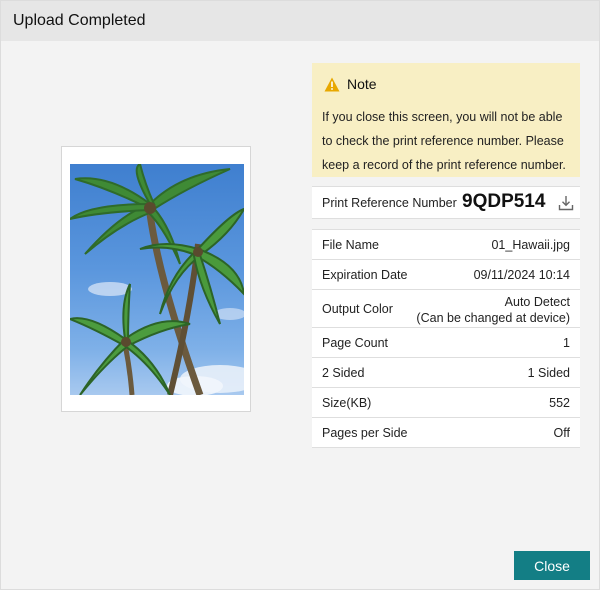  I want to click on dialog-title: Upload Completed, so click(79, 20).